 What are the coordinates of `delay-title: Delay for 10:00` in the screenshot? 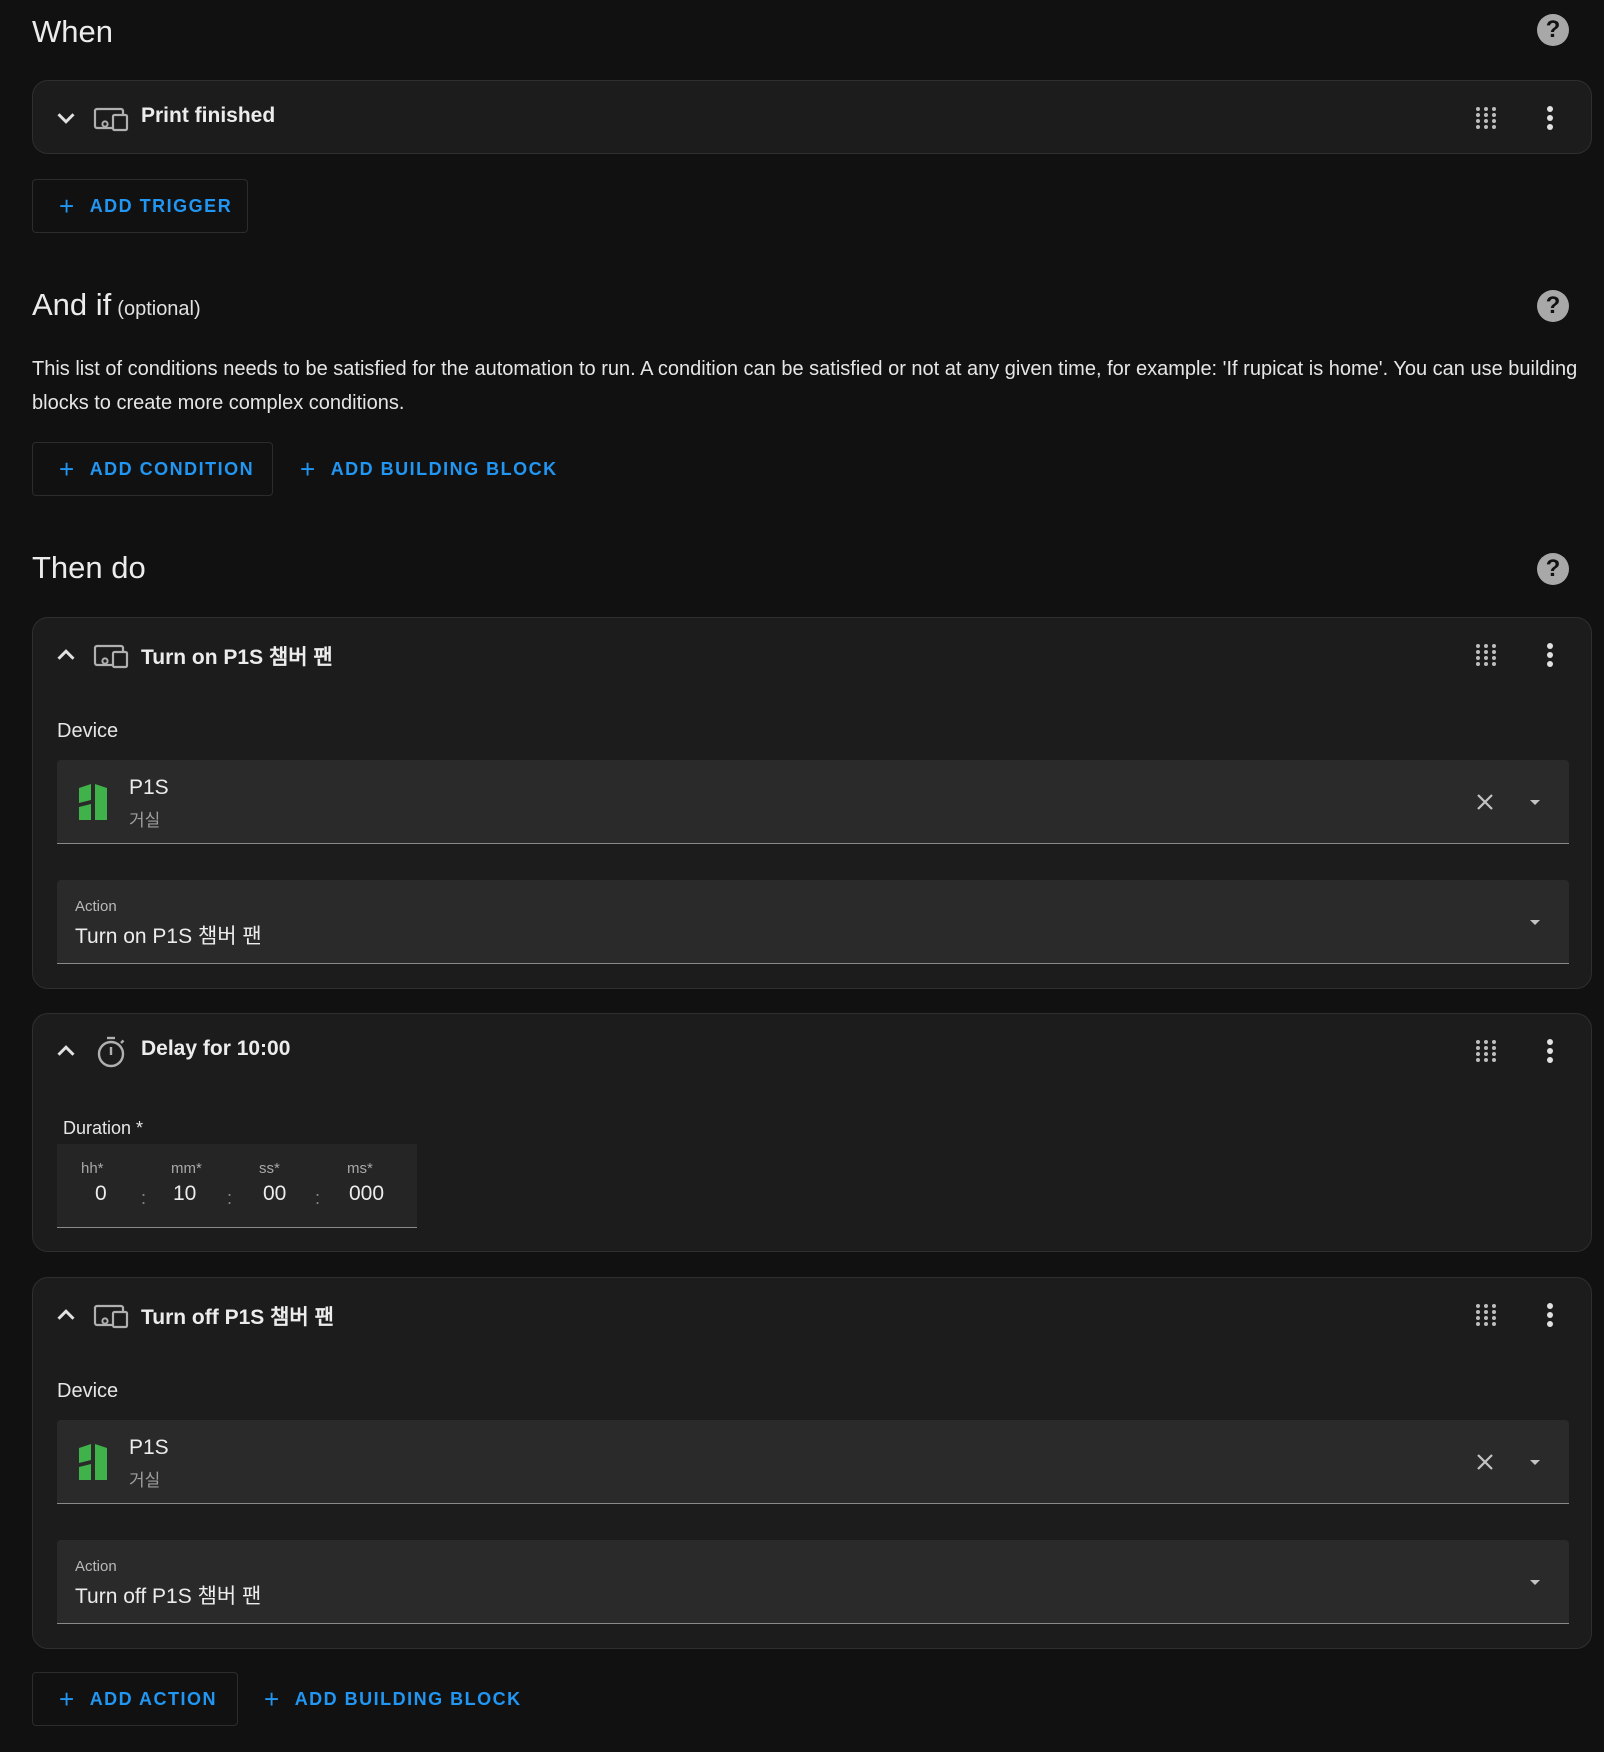 It's located at (216, 1048).